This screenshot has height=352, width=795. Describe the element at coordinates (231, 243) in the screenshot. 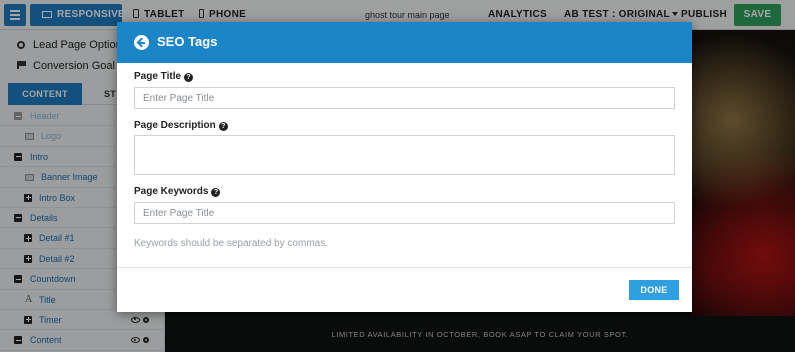

I see `keywords-hint: Keywords should be separated by commas.` at that location.